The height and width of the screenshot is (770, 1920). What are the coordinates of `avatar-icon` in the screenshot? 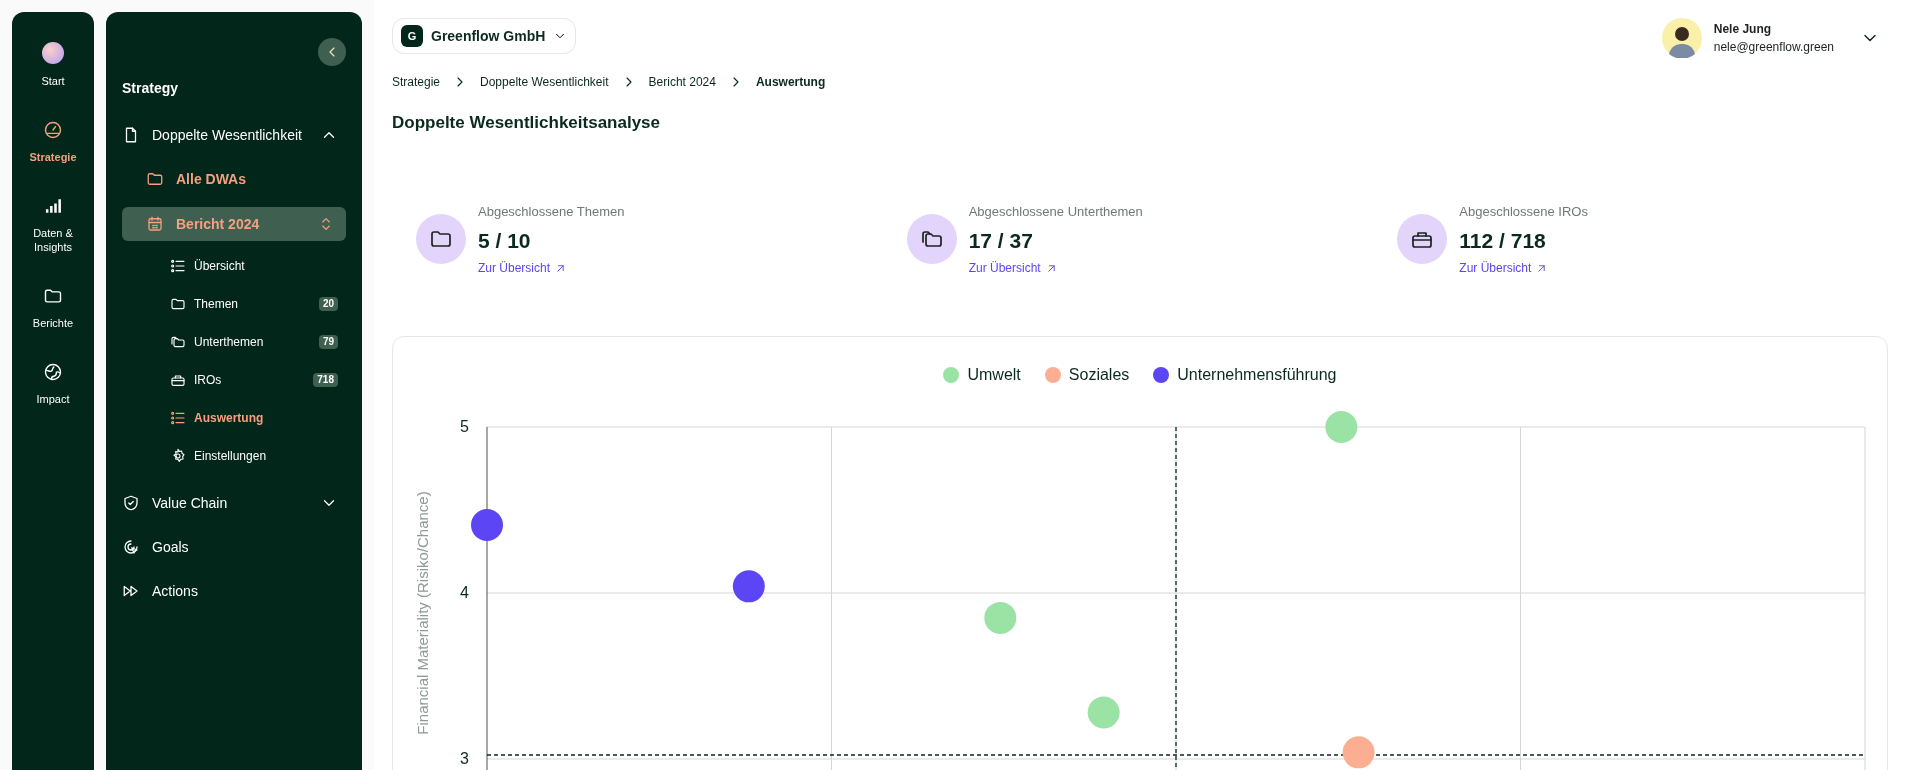 It's located at (1681, 38).